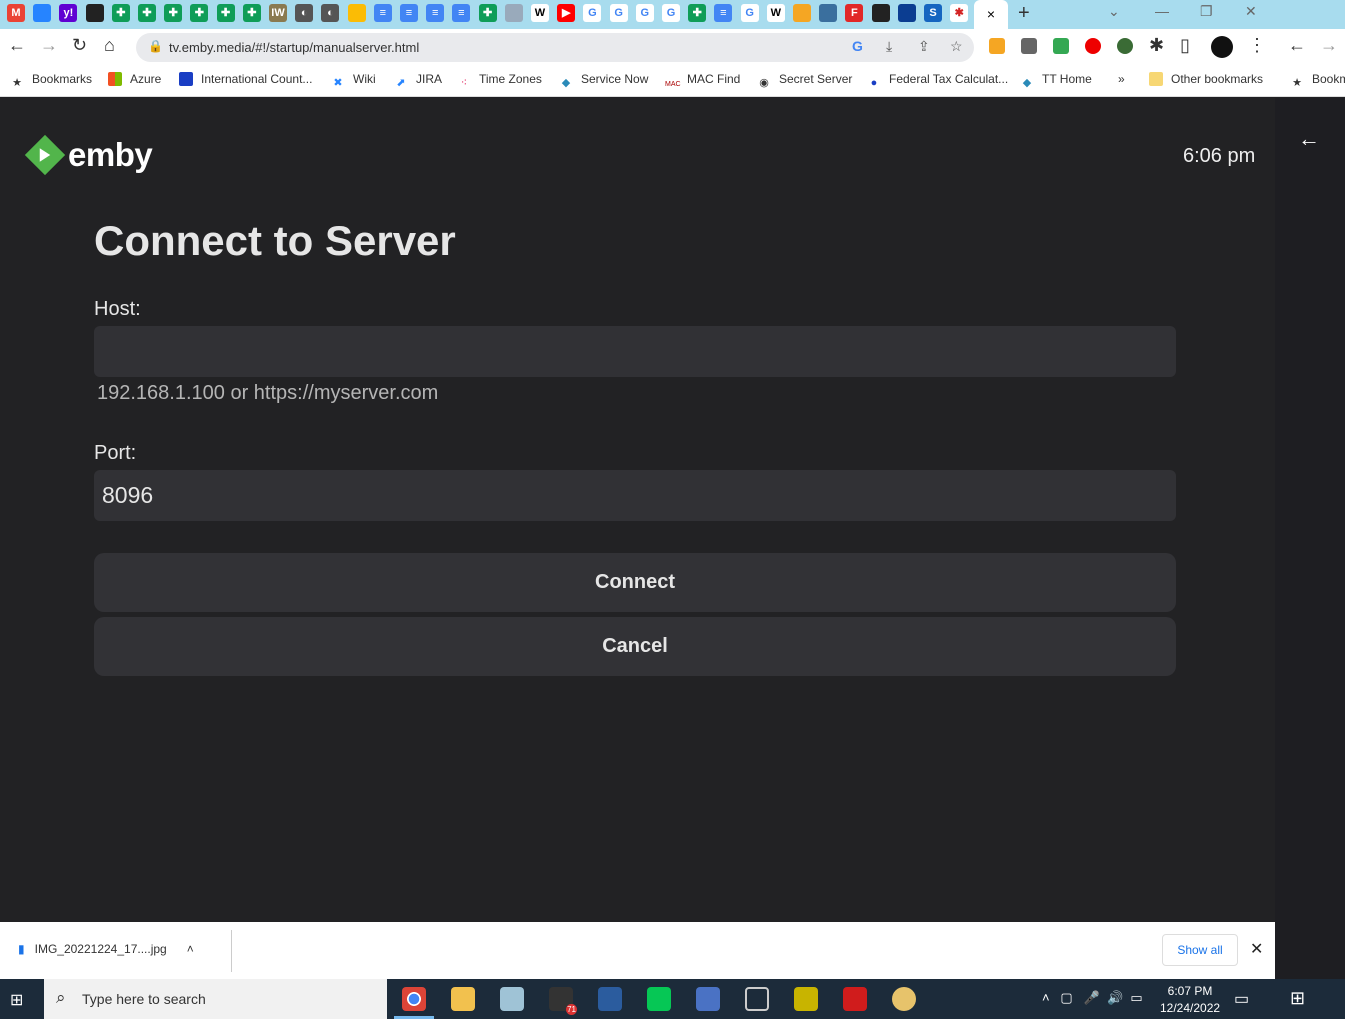 This screenshot has height=1019, width=1345. What do you see at coordinates (635, 582) in the screenshot?
I see `connect-button: Connect` at bounding box center [635, 582].